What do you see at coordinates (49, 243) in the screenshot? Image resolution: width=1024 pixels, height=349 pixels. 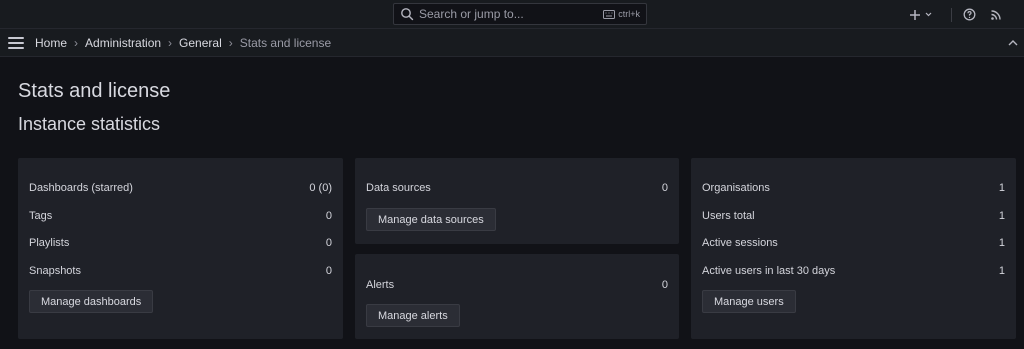 I see `stat-label: Playlists` at bounding box center [49, 243].